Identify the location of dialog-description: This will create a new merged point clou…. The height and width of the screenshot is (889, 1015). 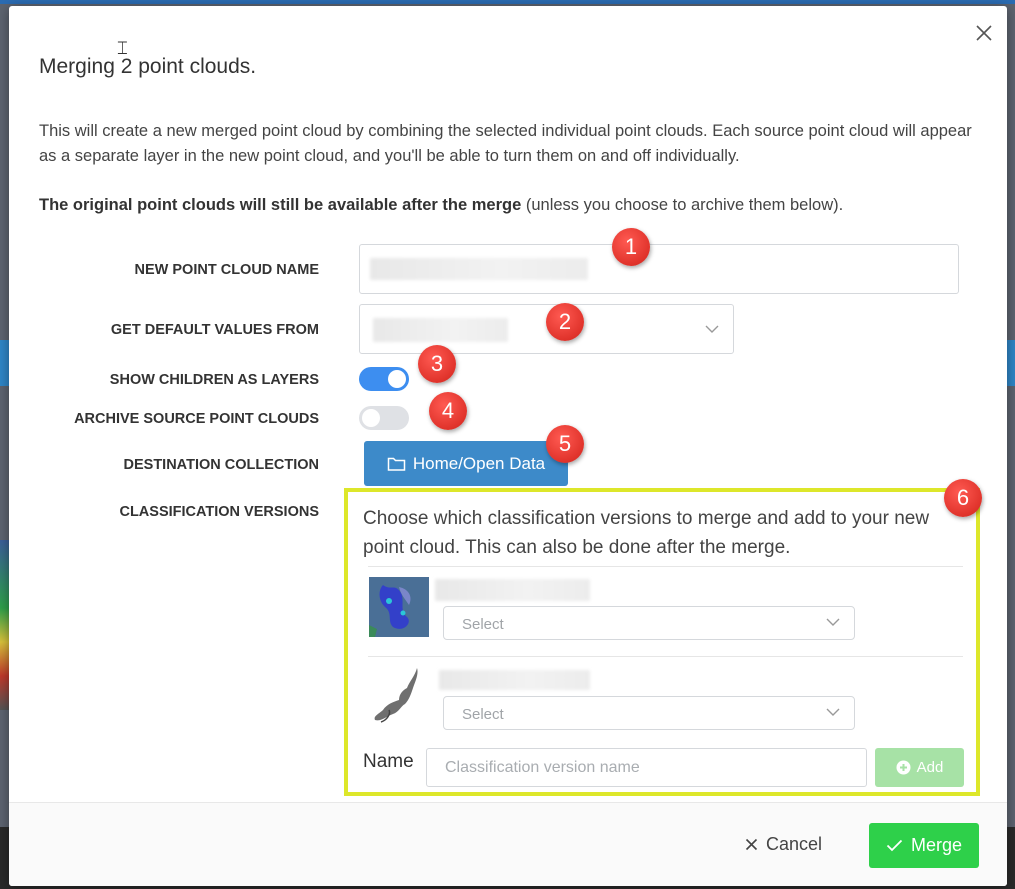
(505, 143).